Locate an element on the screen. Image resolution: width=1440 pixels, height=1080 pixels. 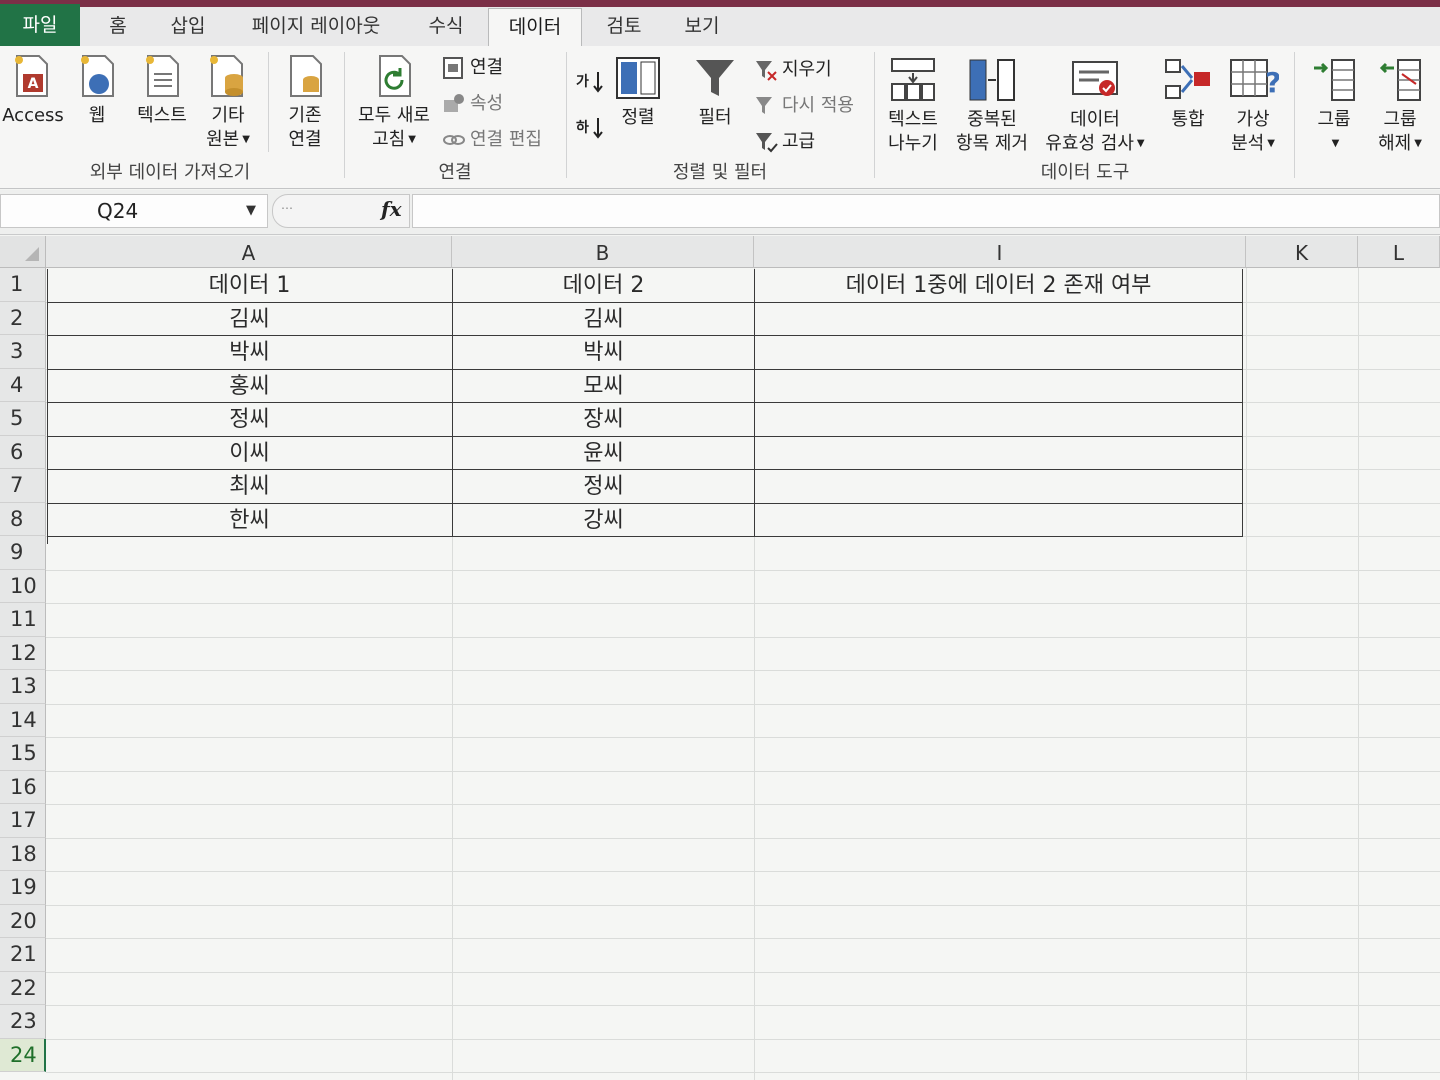
row-header: 12 is located at coordinates (23, 653).